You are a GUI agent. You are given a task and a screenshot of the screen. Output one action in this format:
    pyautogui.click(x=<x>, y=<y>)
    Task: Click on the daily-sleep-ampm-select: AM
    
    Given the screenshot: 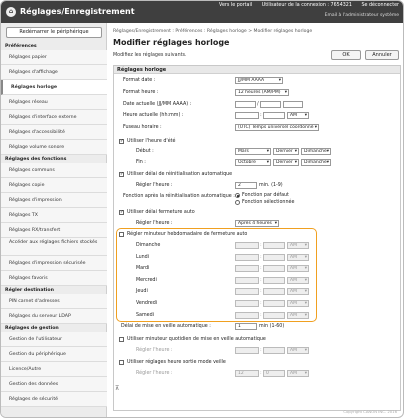 What is the action you would take?
    pyautogui.click(x=298, y=350)
    